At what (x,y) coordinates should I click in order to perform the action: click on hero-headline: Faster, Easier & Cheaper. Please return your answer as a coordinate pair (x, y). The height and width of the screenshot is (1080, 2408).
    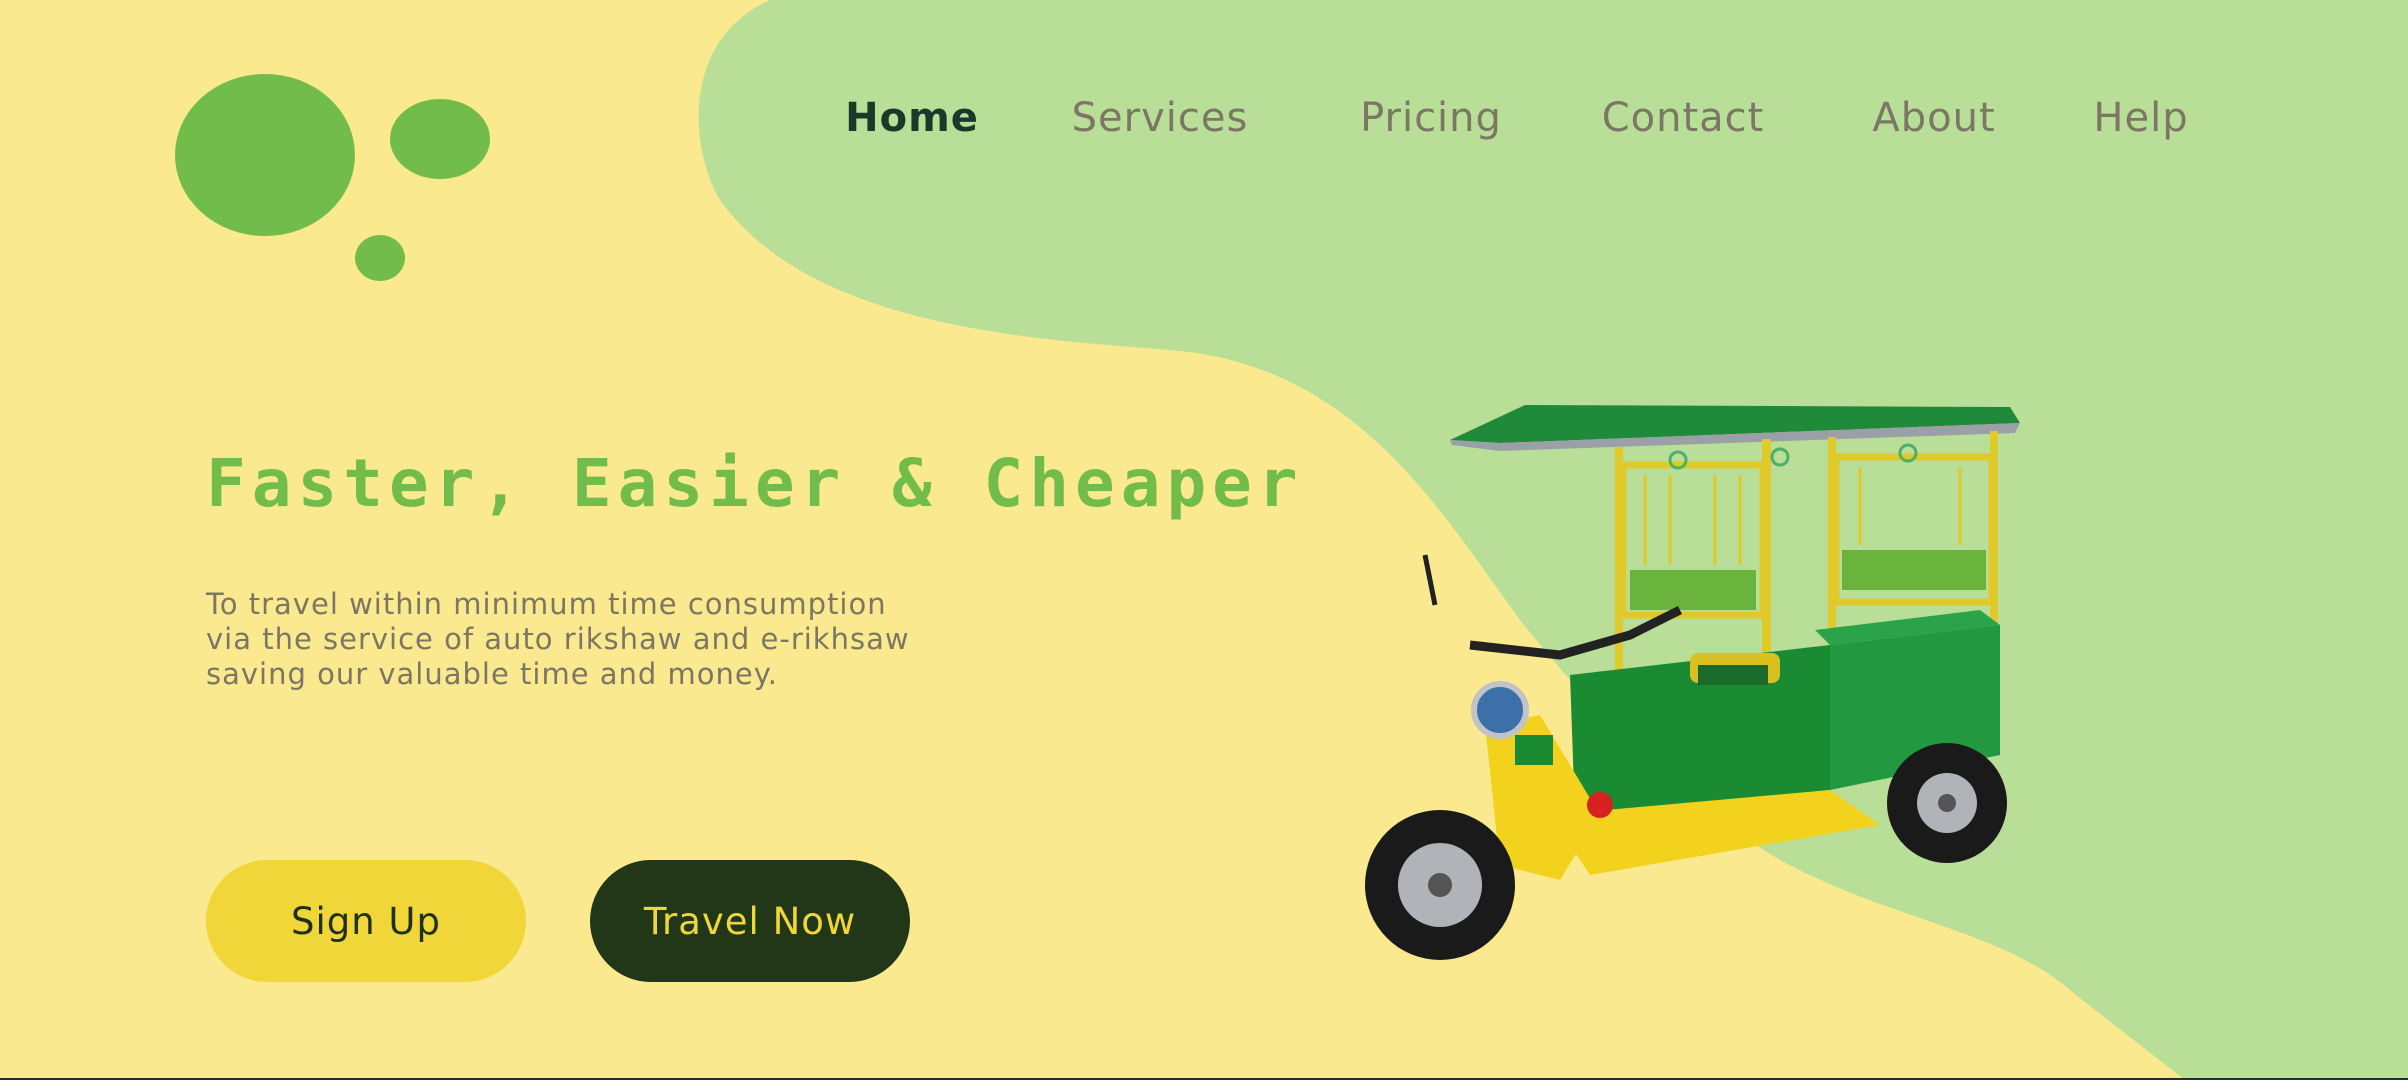
    Looking at the image, I should click on (755, 483).